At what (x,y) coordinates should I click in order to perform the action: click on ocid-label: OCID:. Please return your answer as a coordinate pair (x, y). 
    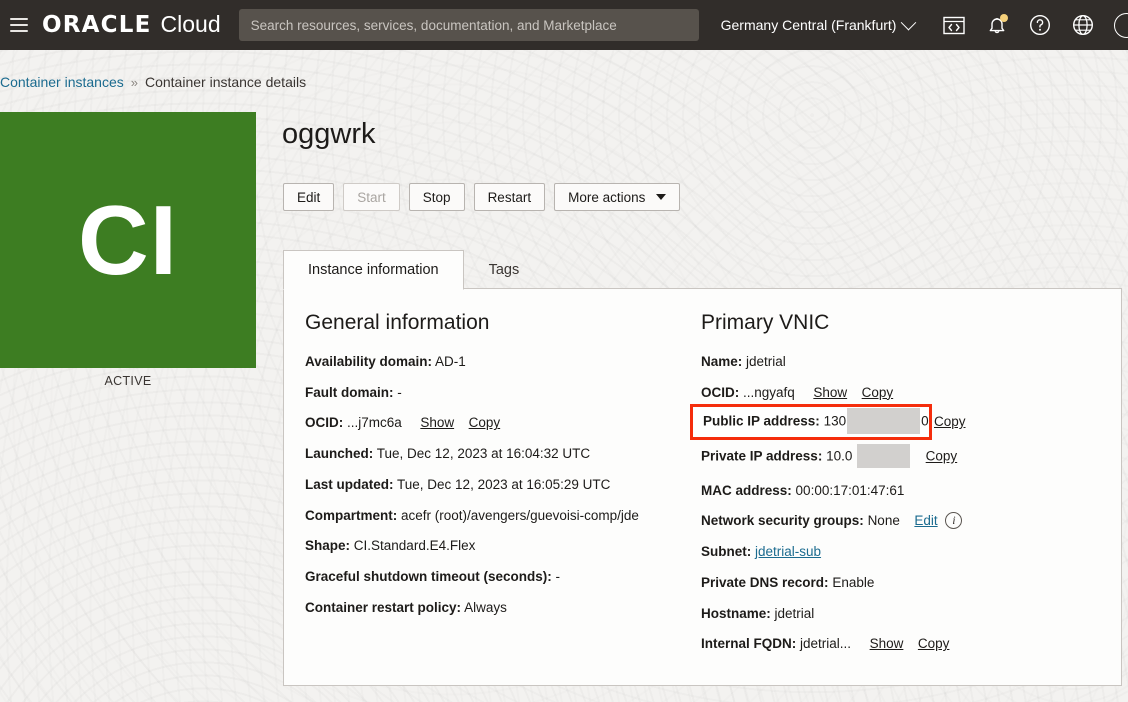
    Looking at the image, I should click on (324, 423).